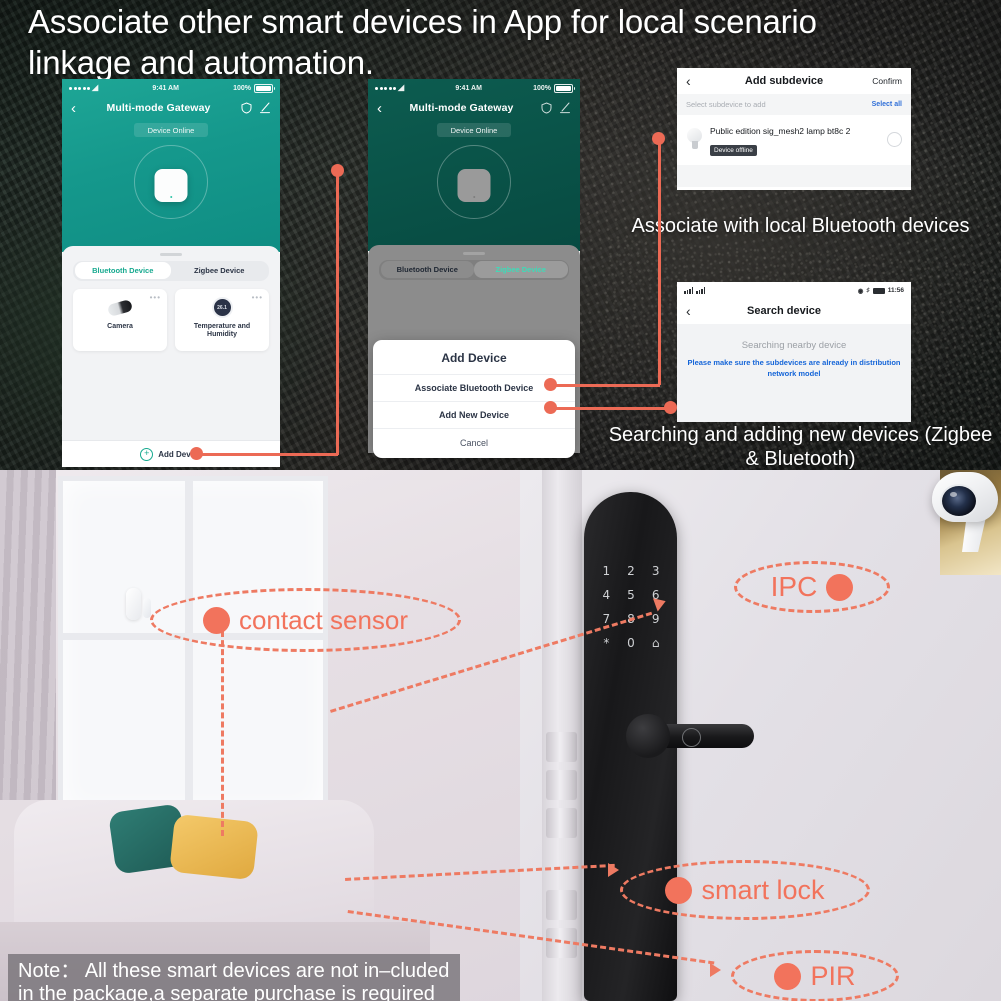  I want to click on status-bar-right: 100%, so click(254, 88).